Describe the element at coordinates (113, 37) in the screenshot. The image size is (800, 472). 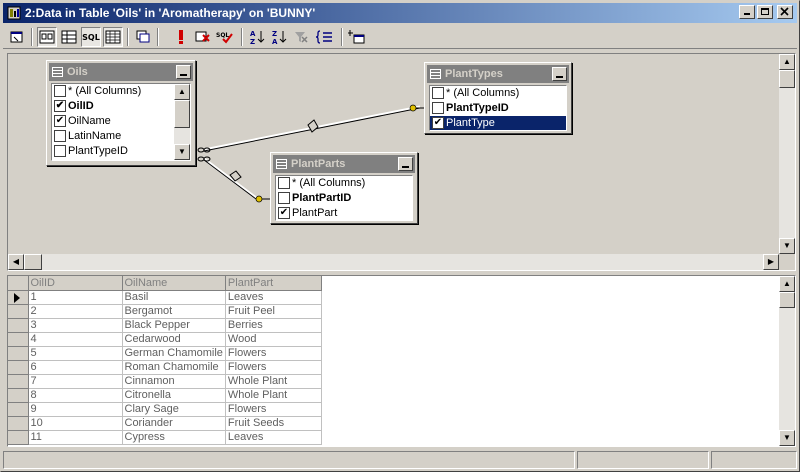
I see `show-results-pane-button` at that location.